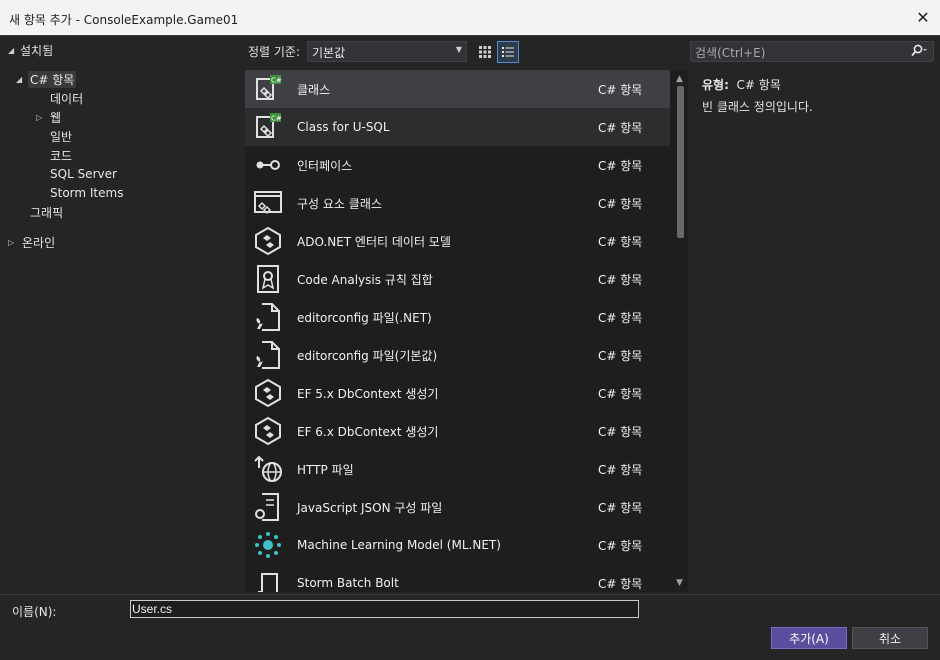  I want to click on list-view-button, so click(508, 52).